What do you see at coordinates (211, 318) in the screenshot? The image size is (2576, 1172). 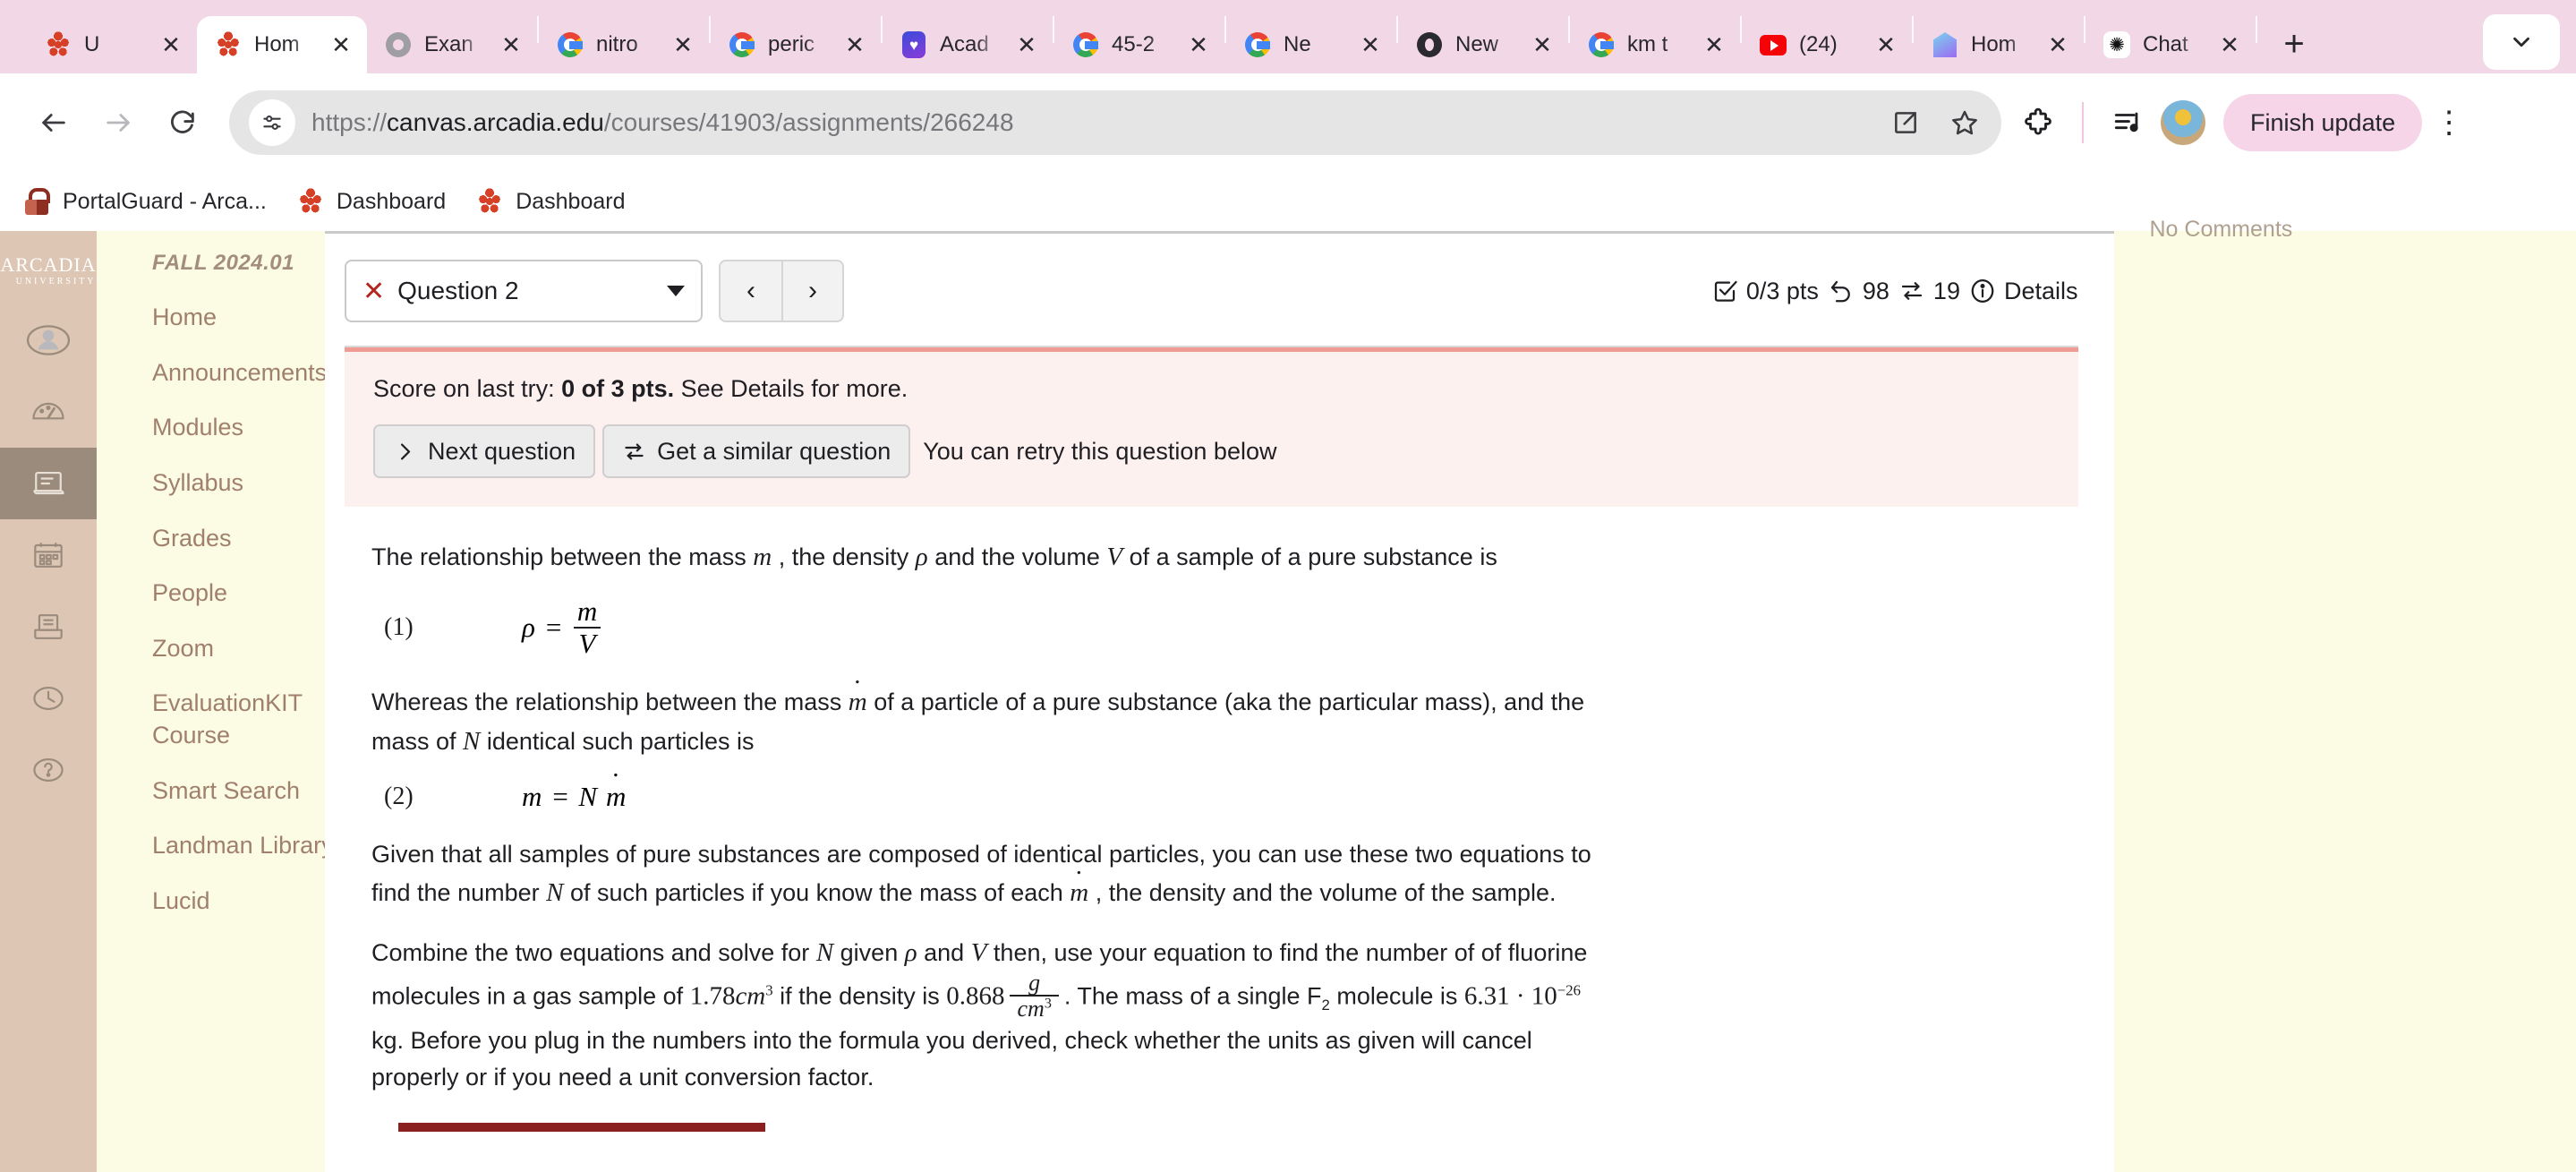 I see `sidebar-item-home: Home` at bounding box center [211, 318].